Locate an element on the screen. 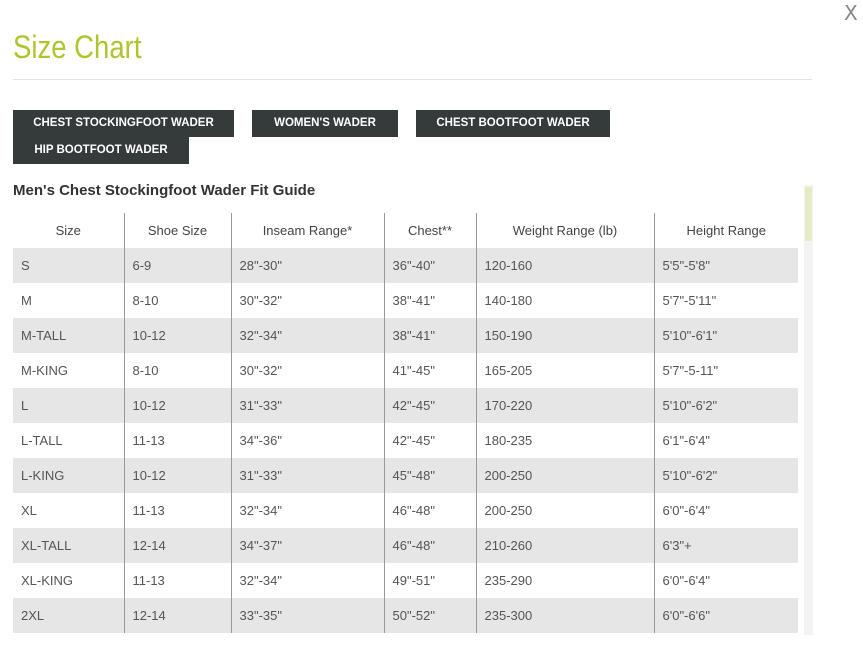 The width and height of the screenshot is (863, 665). table-row: L 10-12 31"-33" 42"-45" 170-220 5'10"-6'2" is located at coordinates (405, 405).